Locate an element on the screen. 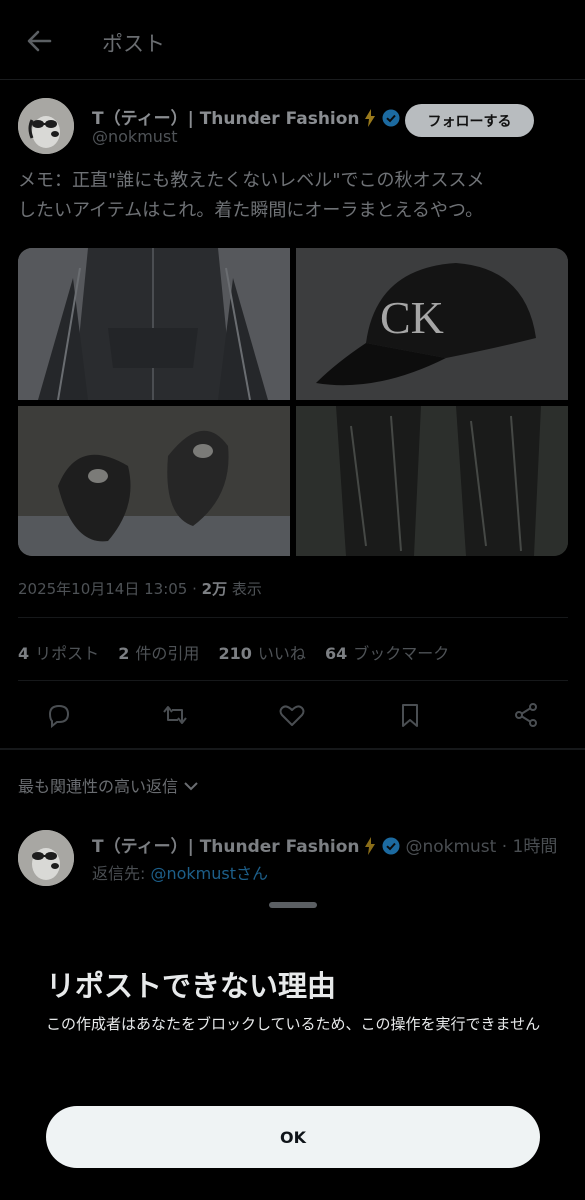 The width and height of the screenshot is (585, 1200). page-title: ポスト is located at coordinates (133, 44).